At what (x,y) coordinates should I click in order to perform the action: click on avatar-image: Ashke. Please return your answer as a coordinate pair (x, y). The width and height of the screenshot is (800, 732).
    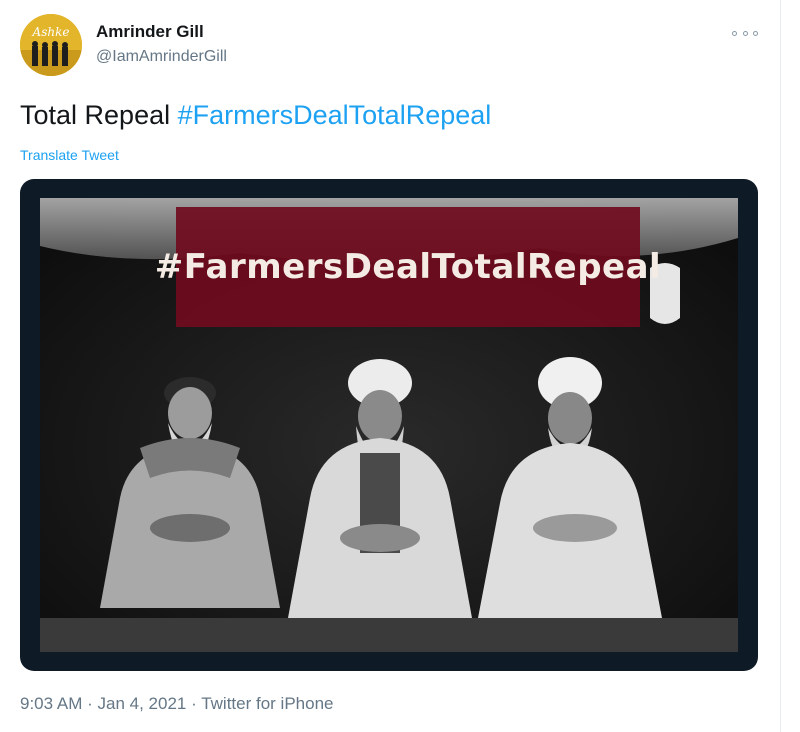
    Looking at the image, I should click on (51, 45).